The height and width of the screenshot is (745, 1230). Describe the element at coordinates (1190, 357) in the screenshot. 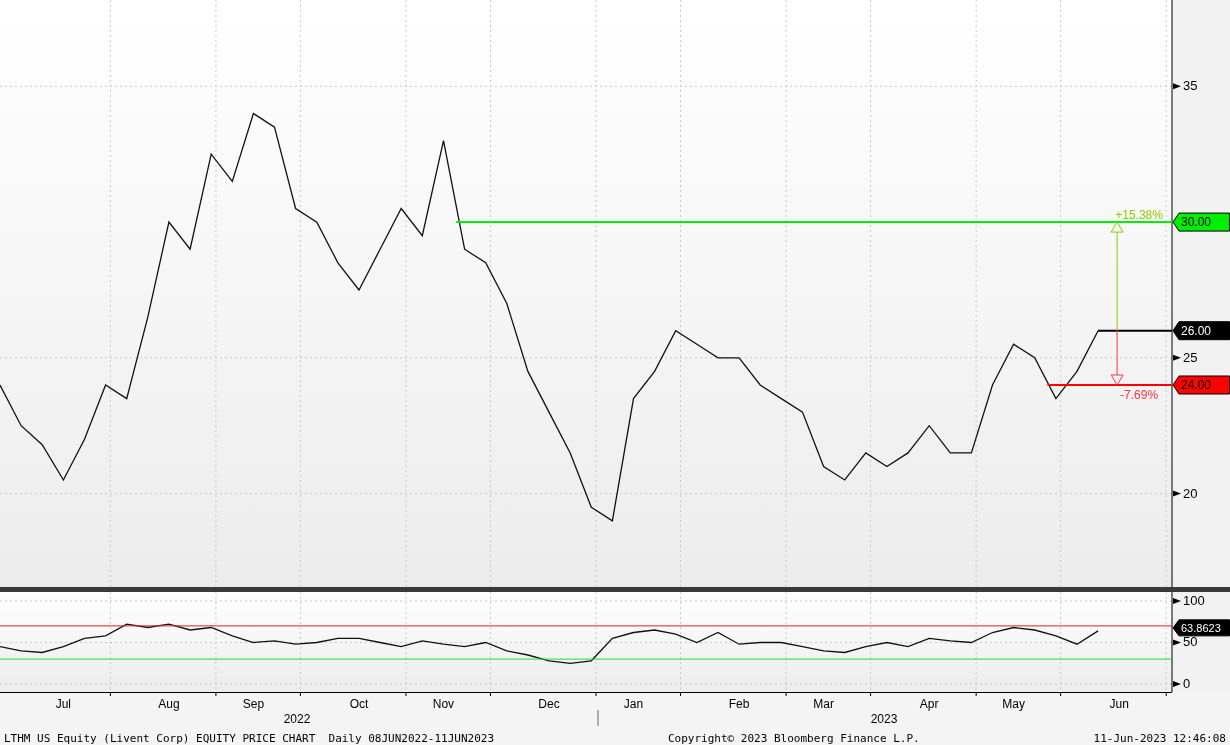

I see `y-tick-label: 25` at that location.